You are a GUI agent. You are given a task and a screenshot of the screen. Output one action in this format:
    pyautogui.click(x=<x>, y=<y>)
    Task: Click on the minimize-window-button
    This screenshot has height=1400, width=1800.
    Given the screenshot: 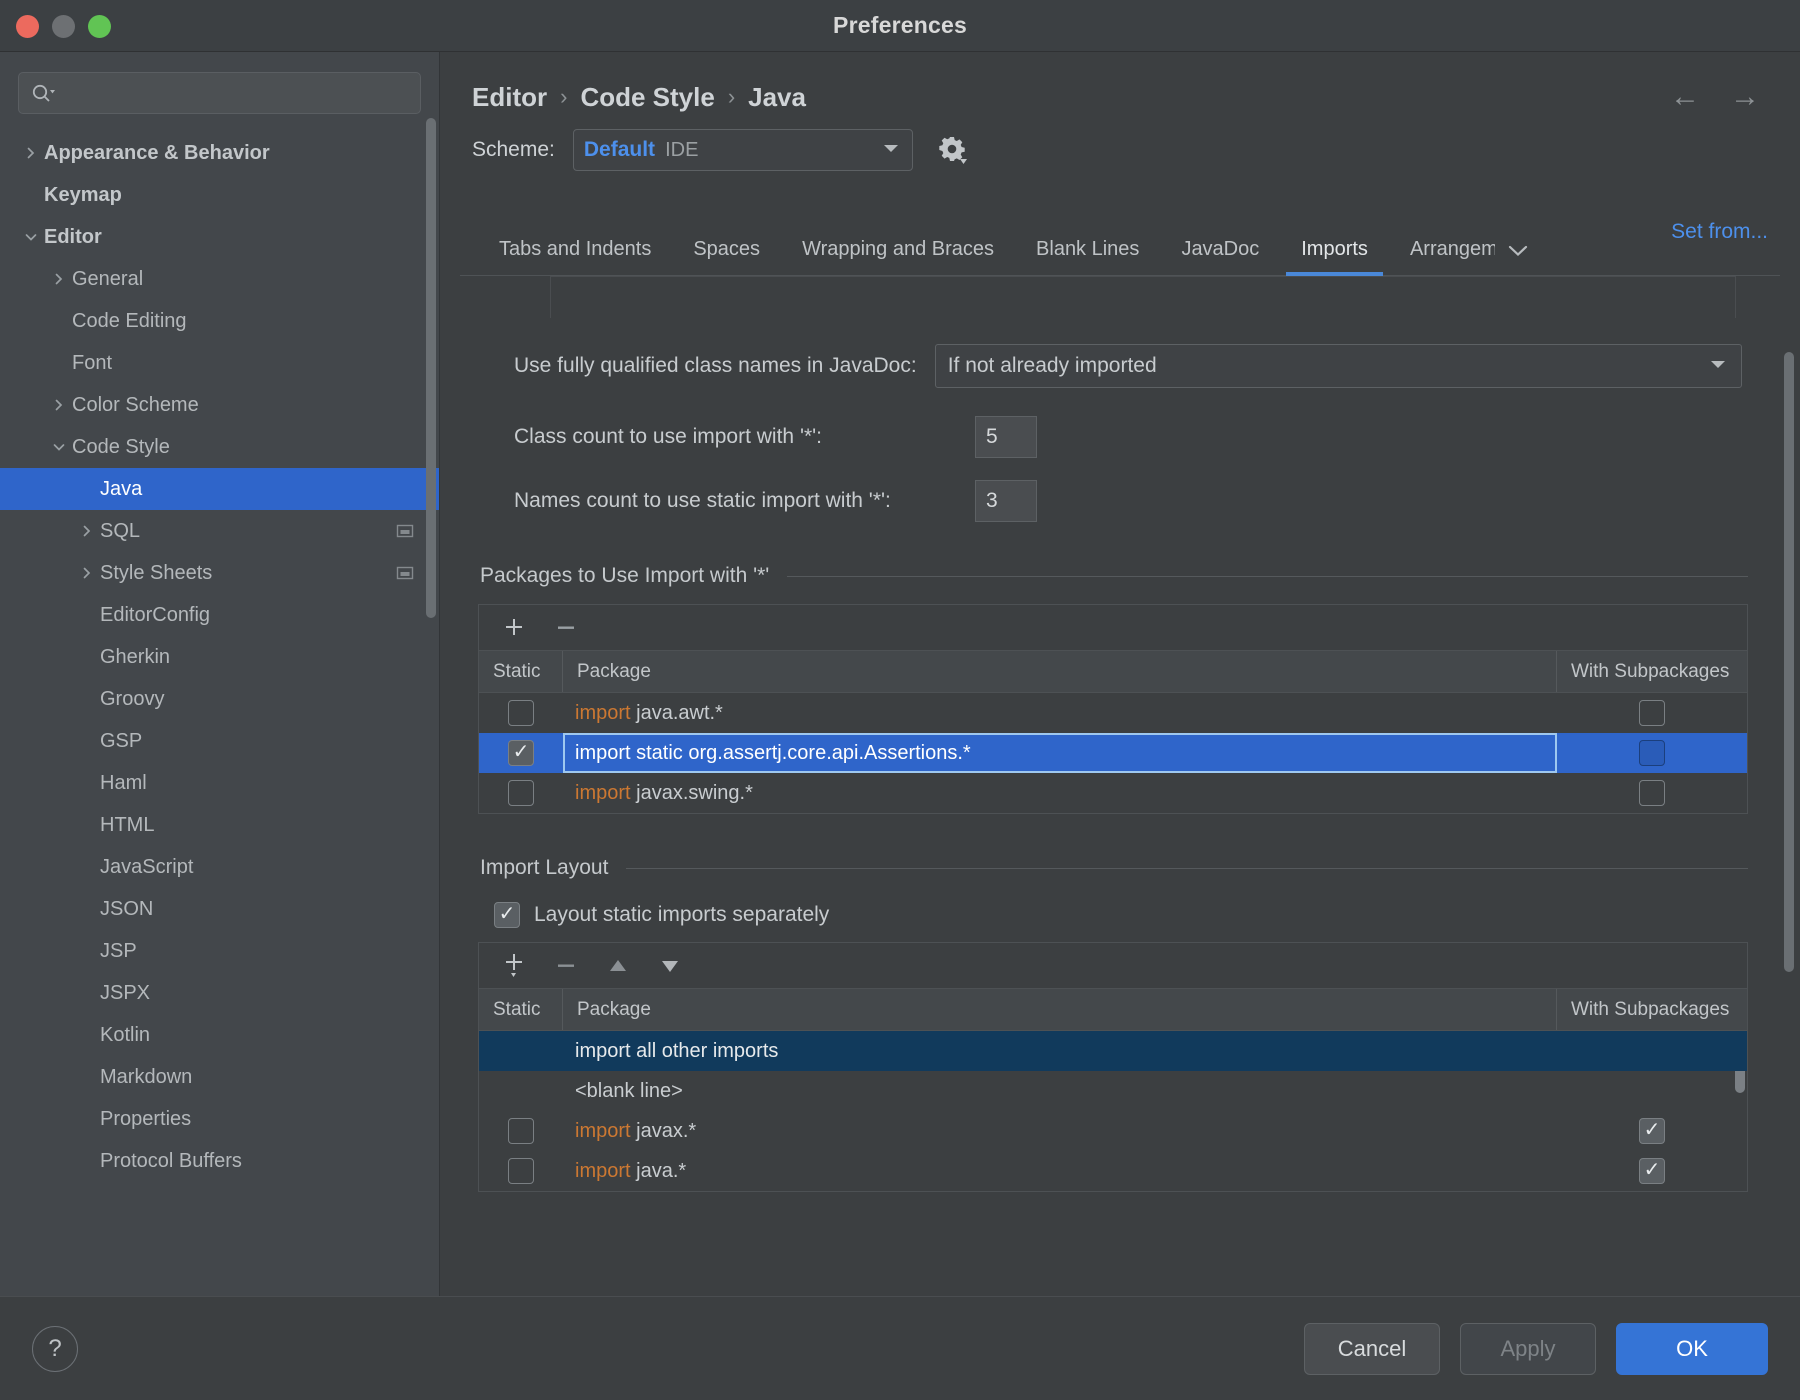 What is the action you would take?
    pyautogui.click(x=63, y=26)
    